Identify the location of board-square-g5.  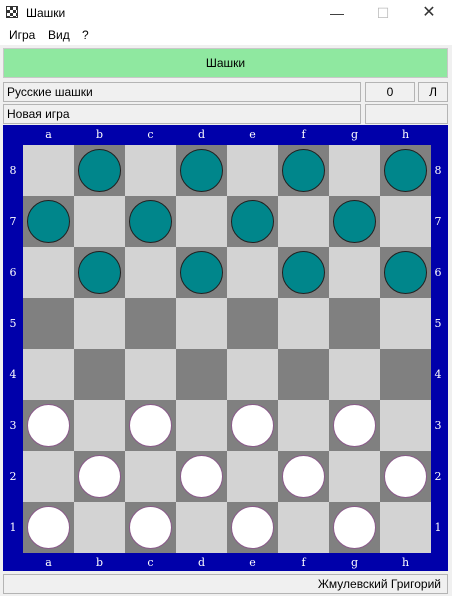
(354, 323).